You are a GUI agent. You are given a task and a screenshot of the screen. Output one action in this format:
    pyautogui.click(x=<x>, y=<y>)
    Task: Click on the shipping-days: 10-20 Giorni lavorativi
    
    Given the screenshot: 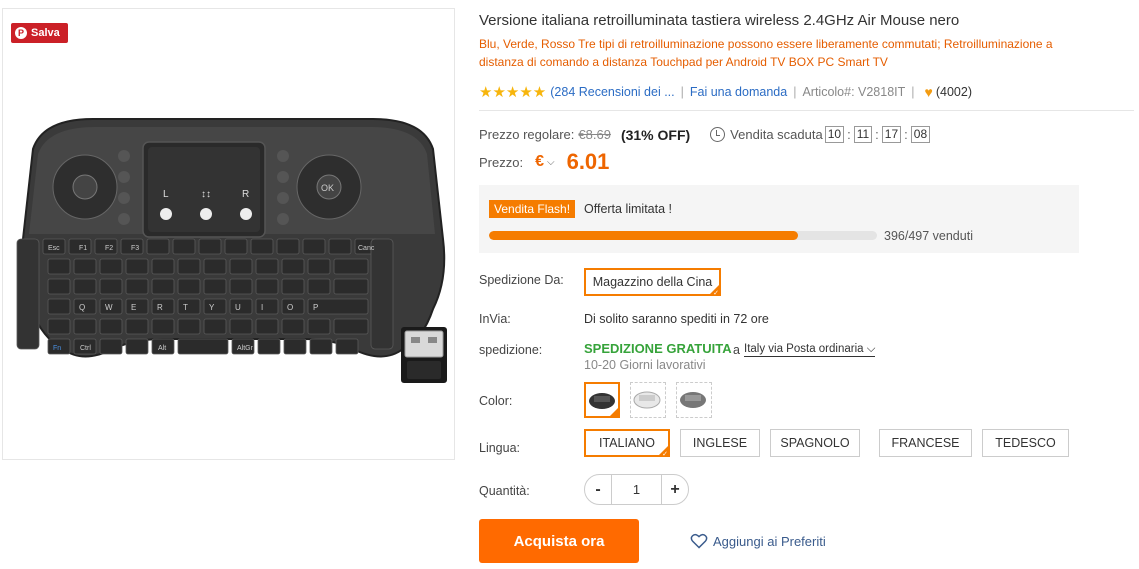 What is the action you would take?
    pyautogui.click(x=645, y=365)
    